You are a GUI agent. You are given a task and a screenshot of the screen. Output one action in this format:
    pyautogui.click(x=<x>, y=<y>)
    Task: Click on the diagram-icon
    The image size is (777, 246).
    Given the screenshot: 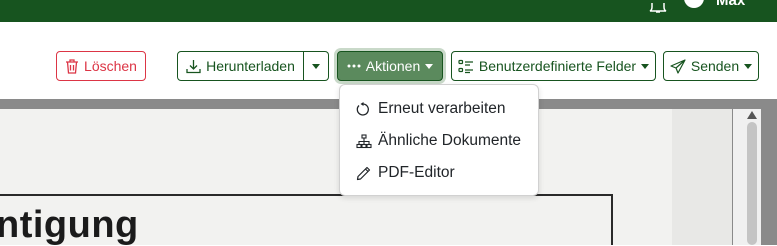 What is the action you would take?
    pyautogui.click(x=364, y=141)
    